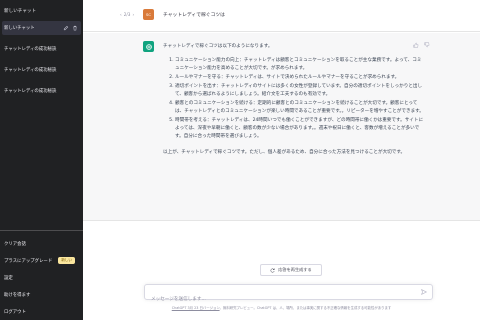  Describe the element at coordinates (28, 261) in the screenshot. I see `upgrade-label: プラスにアップグレード` at that location.